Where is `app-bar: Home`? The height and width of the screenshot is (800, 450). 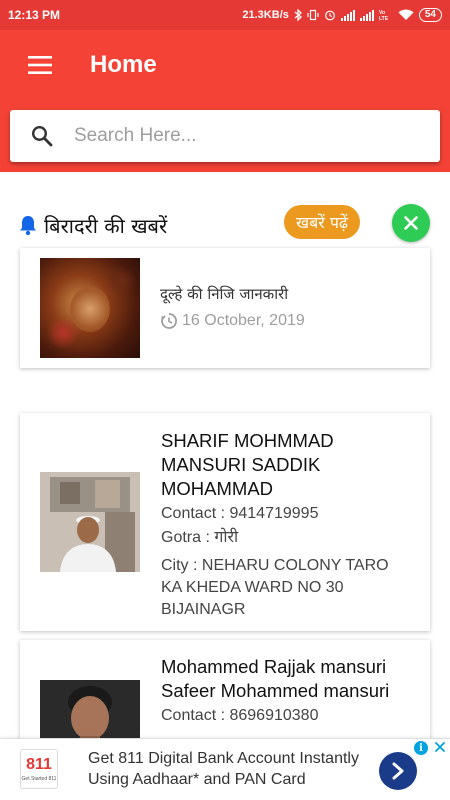 app-bar: Home is located at coordinates (225, 65).